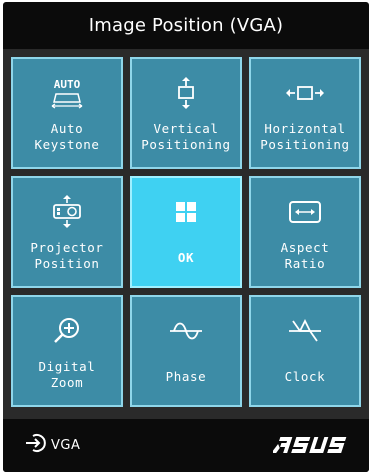 This screenshot has height=475, width=372. Describe the element at coordinates (67, 212) in the screenshot. I see `projector-icon` at that location.